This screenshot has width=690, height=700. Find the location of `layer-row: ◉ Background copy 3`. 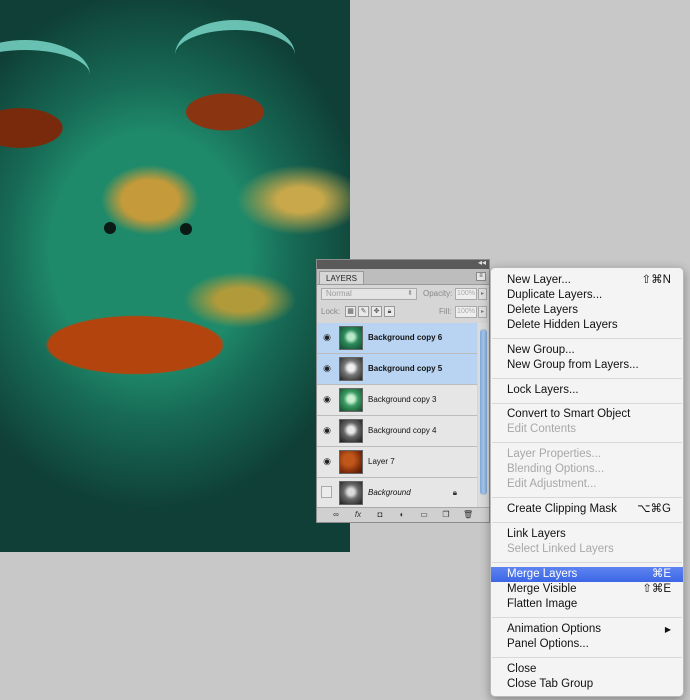

layer-row: ◉ Background copy 3 is located at coordinates (397, 400).